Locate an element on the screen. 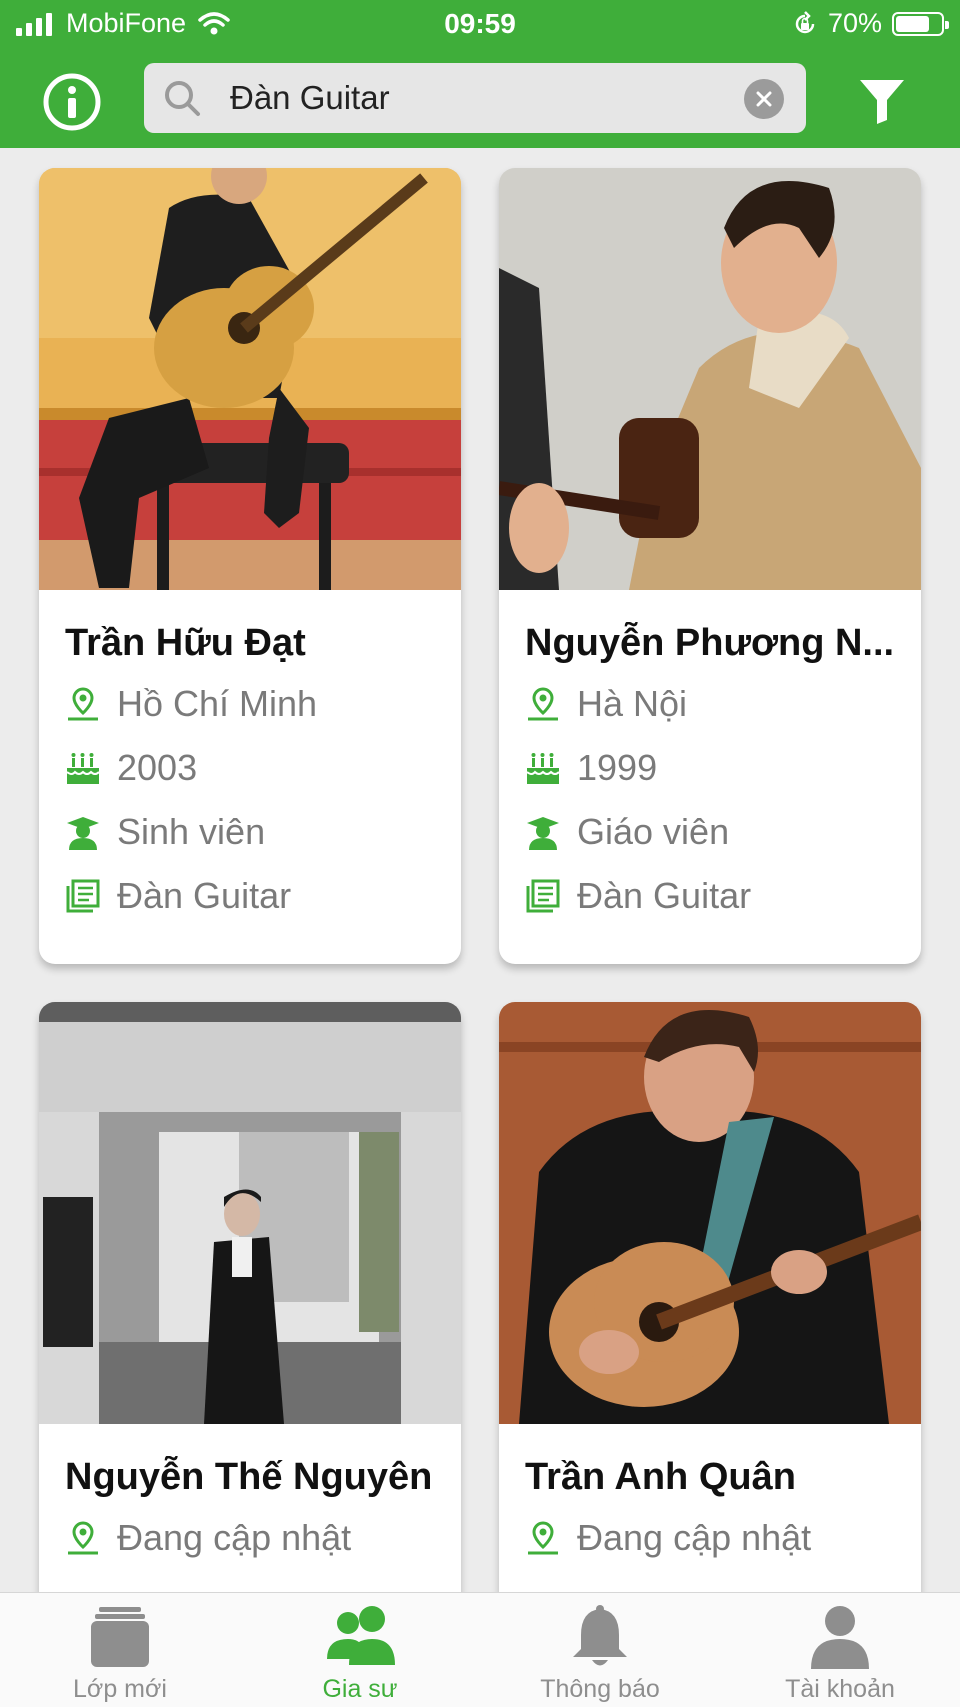 This screenshot has width=960, height=1707. status-right: 70% is located at coordinates (870, 23).